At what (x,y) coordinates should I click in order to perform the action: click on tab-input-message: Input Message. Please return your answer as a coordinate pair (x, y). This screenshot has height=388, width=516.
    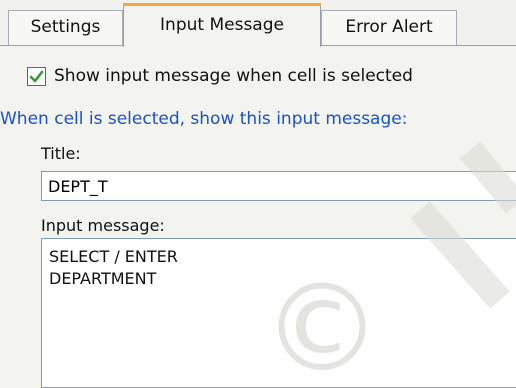
    Looking at the image, I should click on (222, 25).